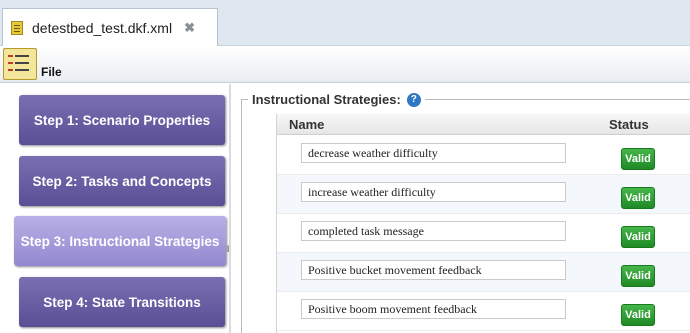 The image size is (690, 333). I want to click on table-row: Positive boom movement feedback Valid, so click(483, 311).